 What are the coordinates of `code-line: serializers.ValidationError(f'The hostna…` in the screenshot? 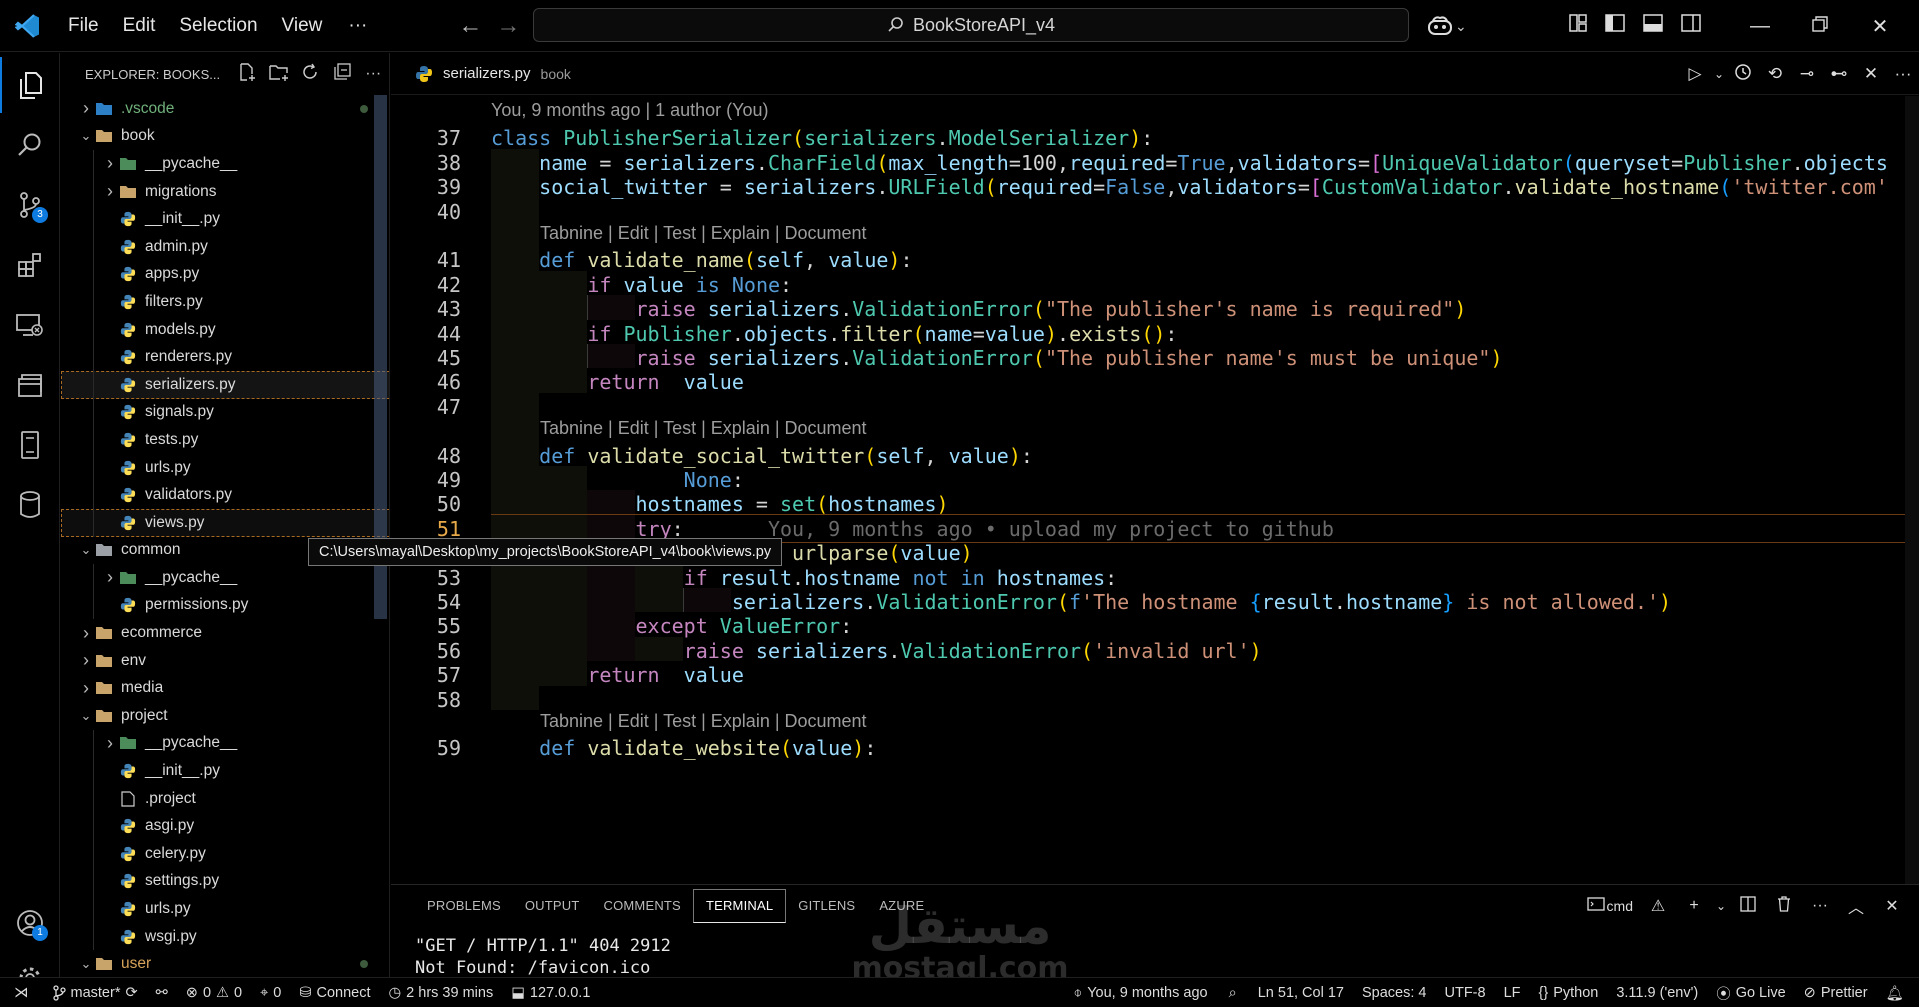 It's located at (1081, 602).